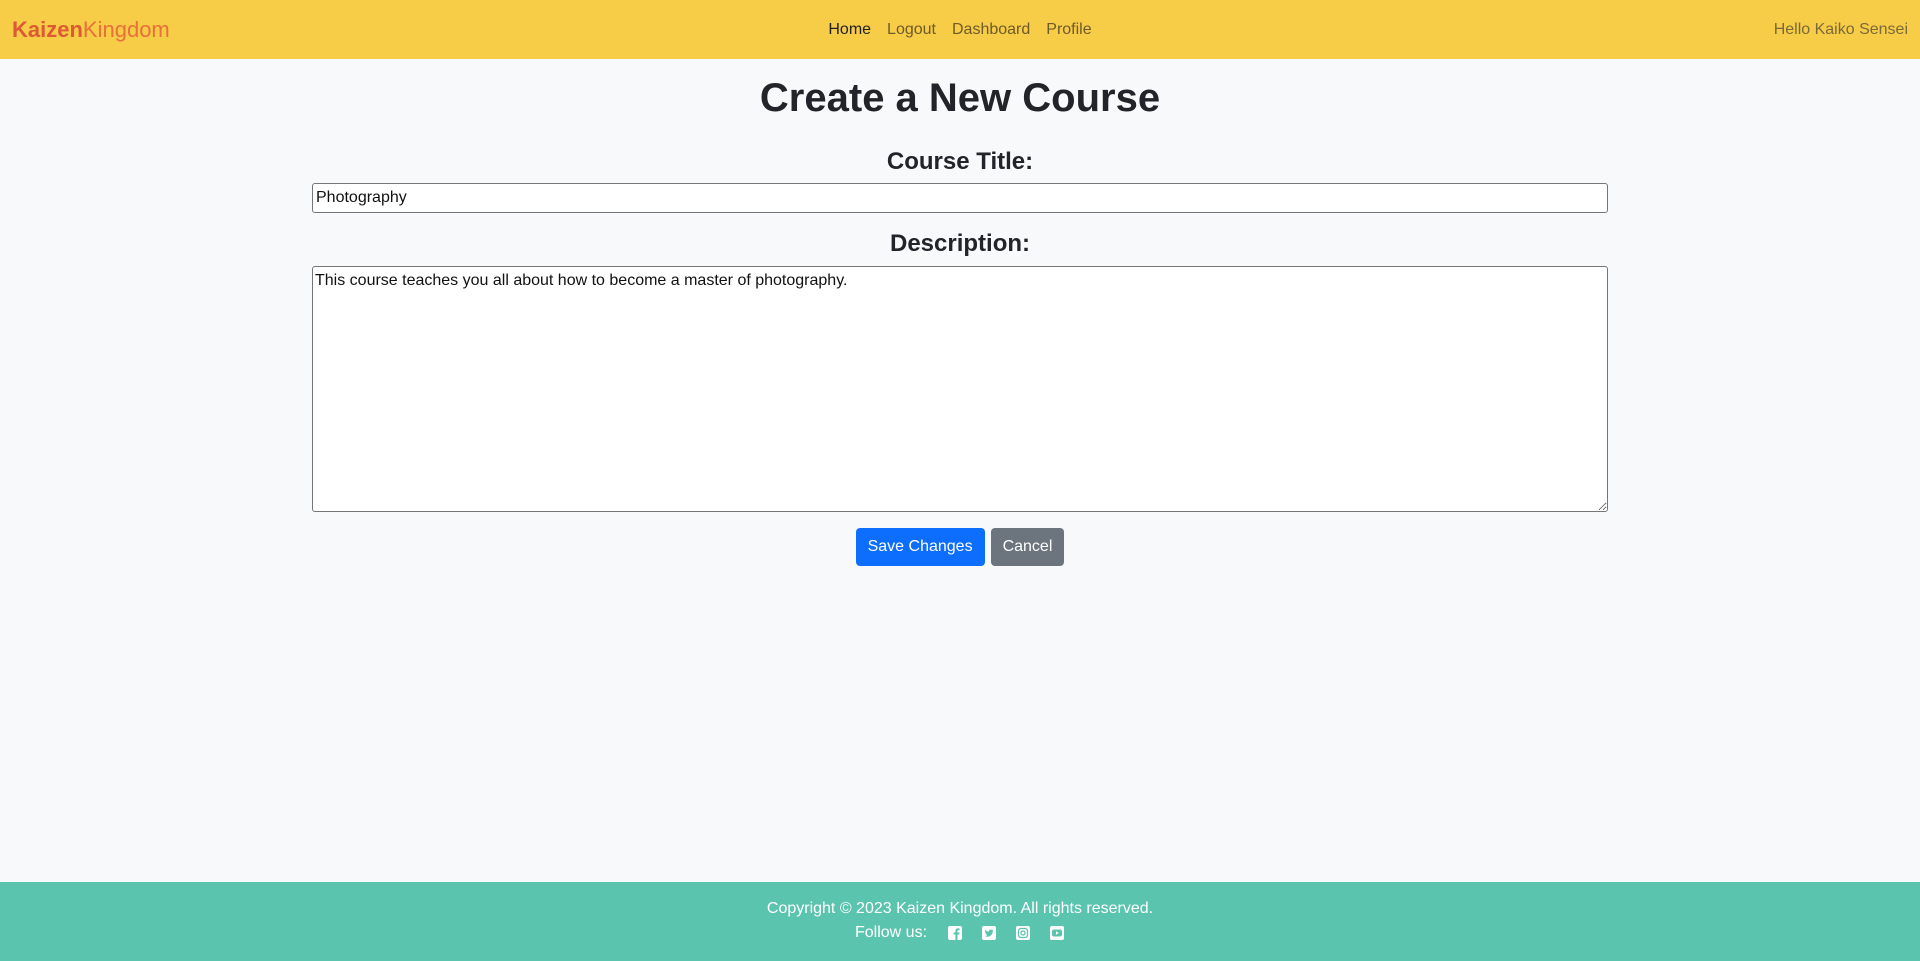 This screenshot has width=1920, height=961. What do you see at coordinates (911, 30) in the screenshot?
I see `nav-logout-link: Logout` at bounding box center [911, 30].